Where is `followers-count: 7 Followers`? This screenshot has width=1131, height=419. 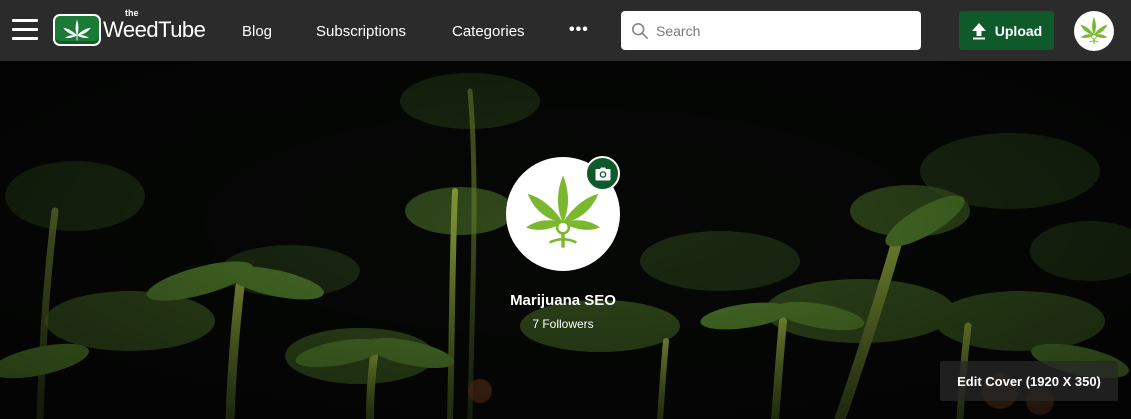
followers-count: 7 Followers is located at coordinates (563, 324).